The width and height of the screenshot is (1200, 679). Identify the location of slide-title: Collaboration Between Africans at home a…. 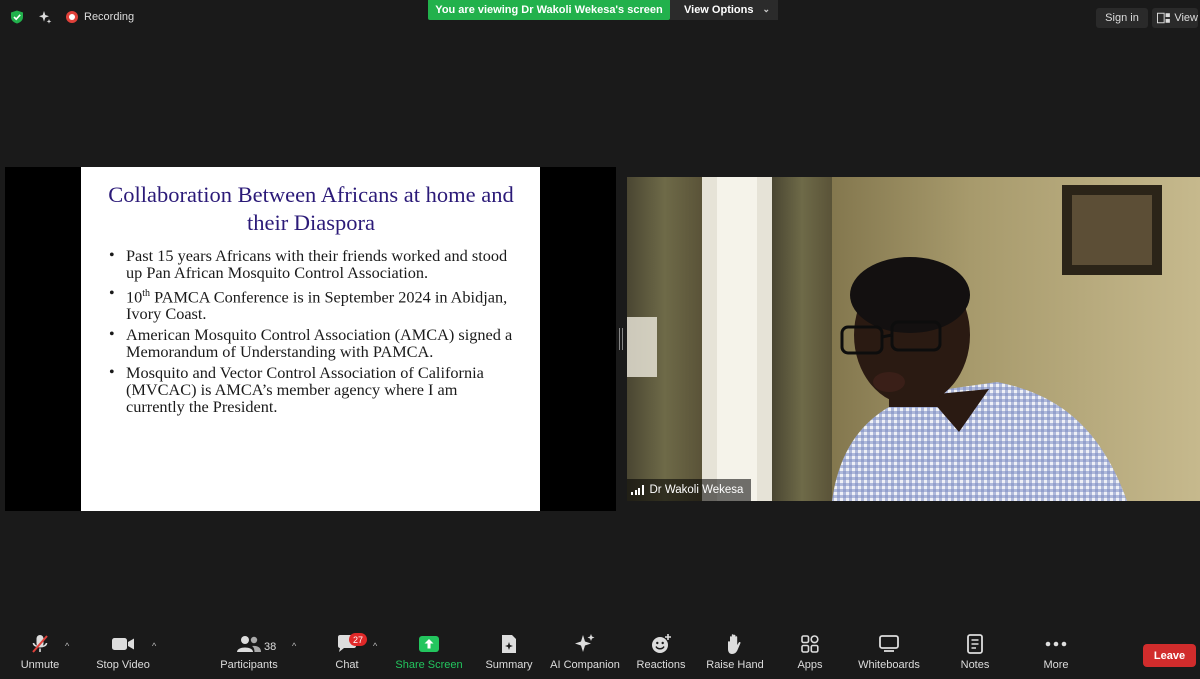
(311, 208).